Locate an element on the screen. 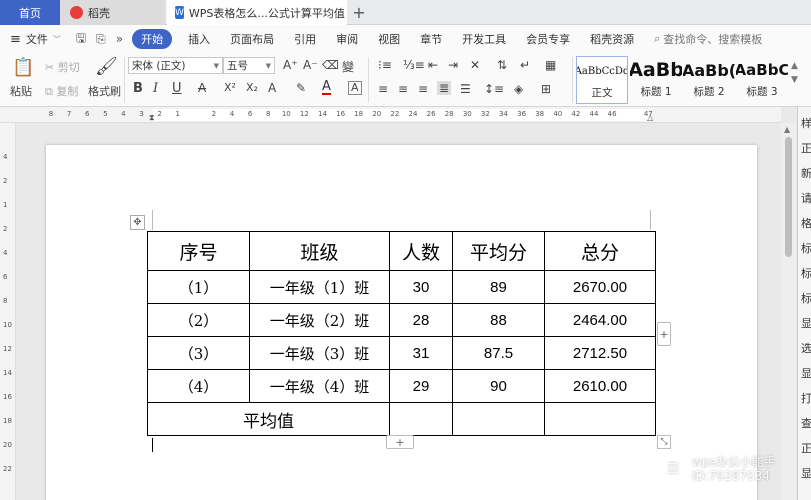 Image resolution: width=811 pixels, height=500 pixels. add-column-button: + is located at coordinates (664, 334).